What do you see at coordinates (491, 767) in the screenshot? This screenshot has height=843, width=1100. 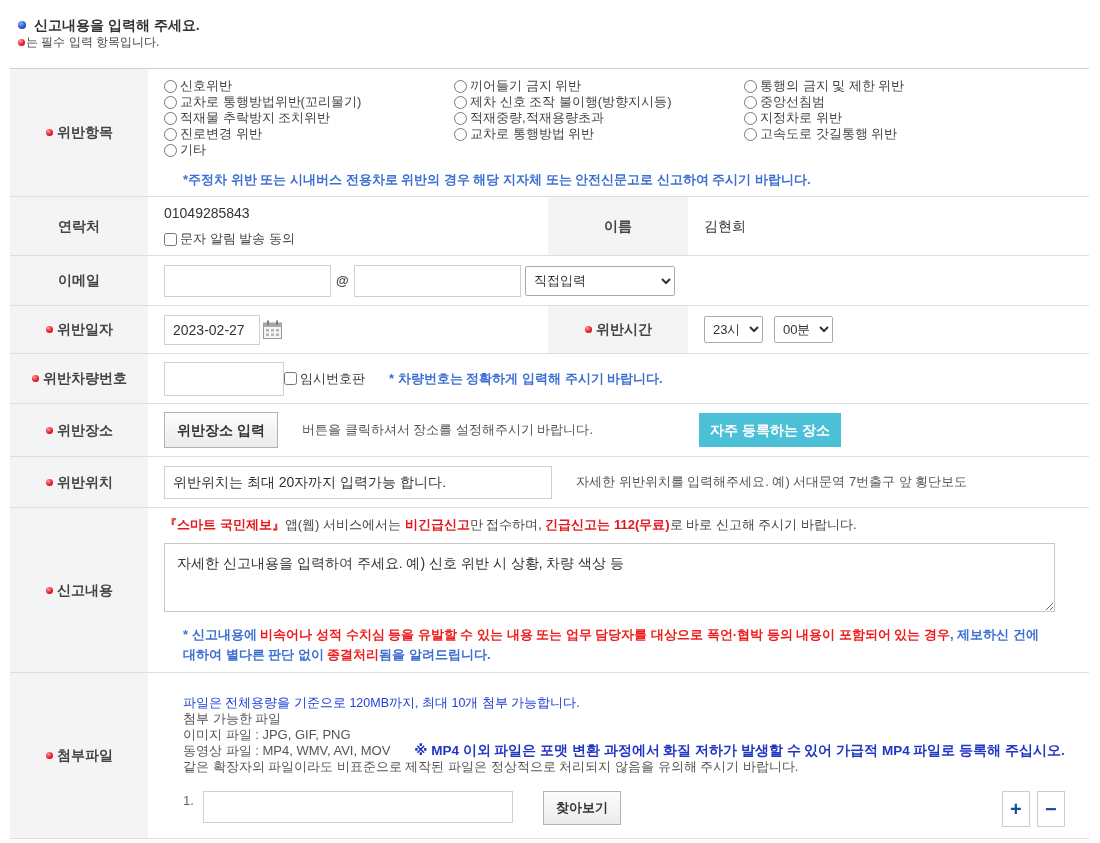 I see `standard-file-note: 같은 확장자의 파일이라도 비표준으로 제작된 파일은 정상적으로 처리되지 않음을 유의해 주시기 바랍니다.` at bounding box center [491, 767].